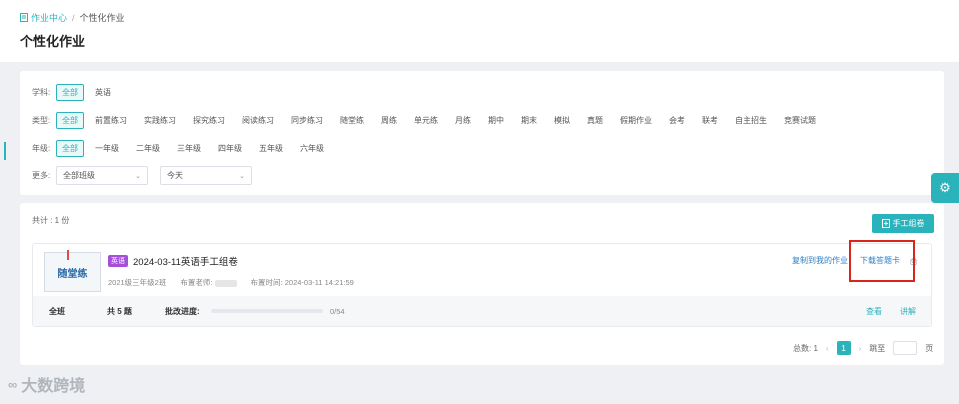 The image size is (959, 404). What do you see at coordinates (805, 348) in the screenshot?
I see `pagination-total: 总数: 1` at bounding box center [805, 348].